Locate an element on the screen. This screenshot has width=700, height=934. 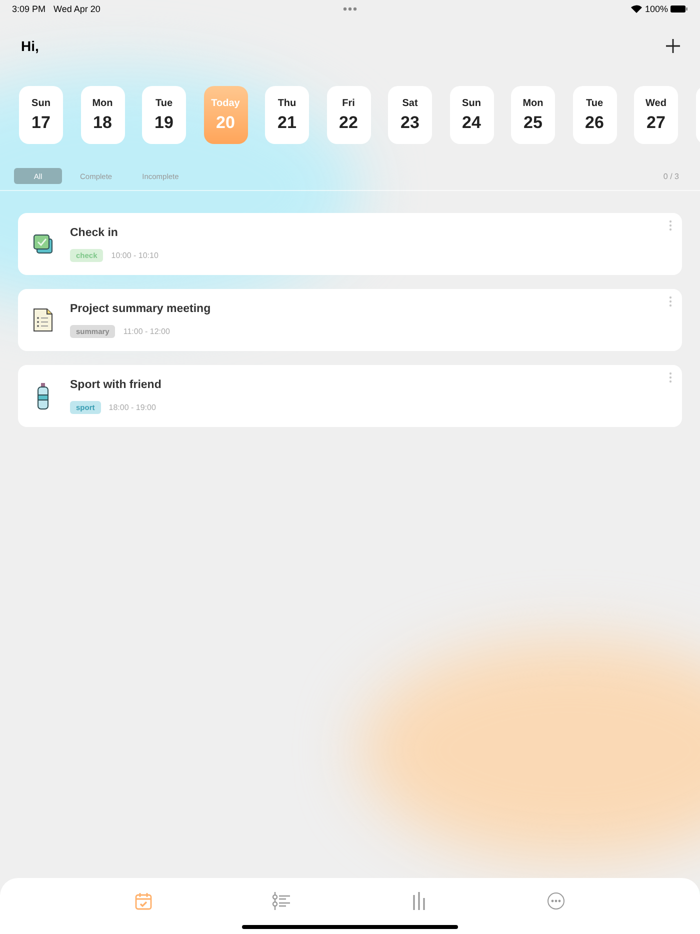
list-icon is located at coordinates (281, 901).